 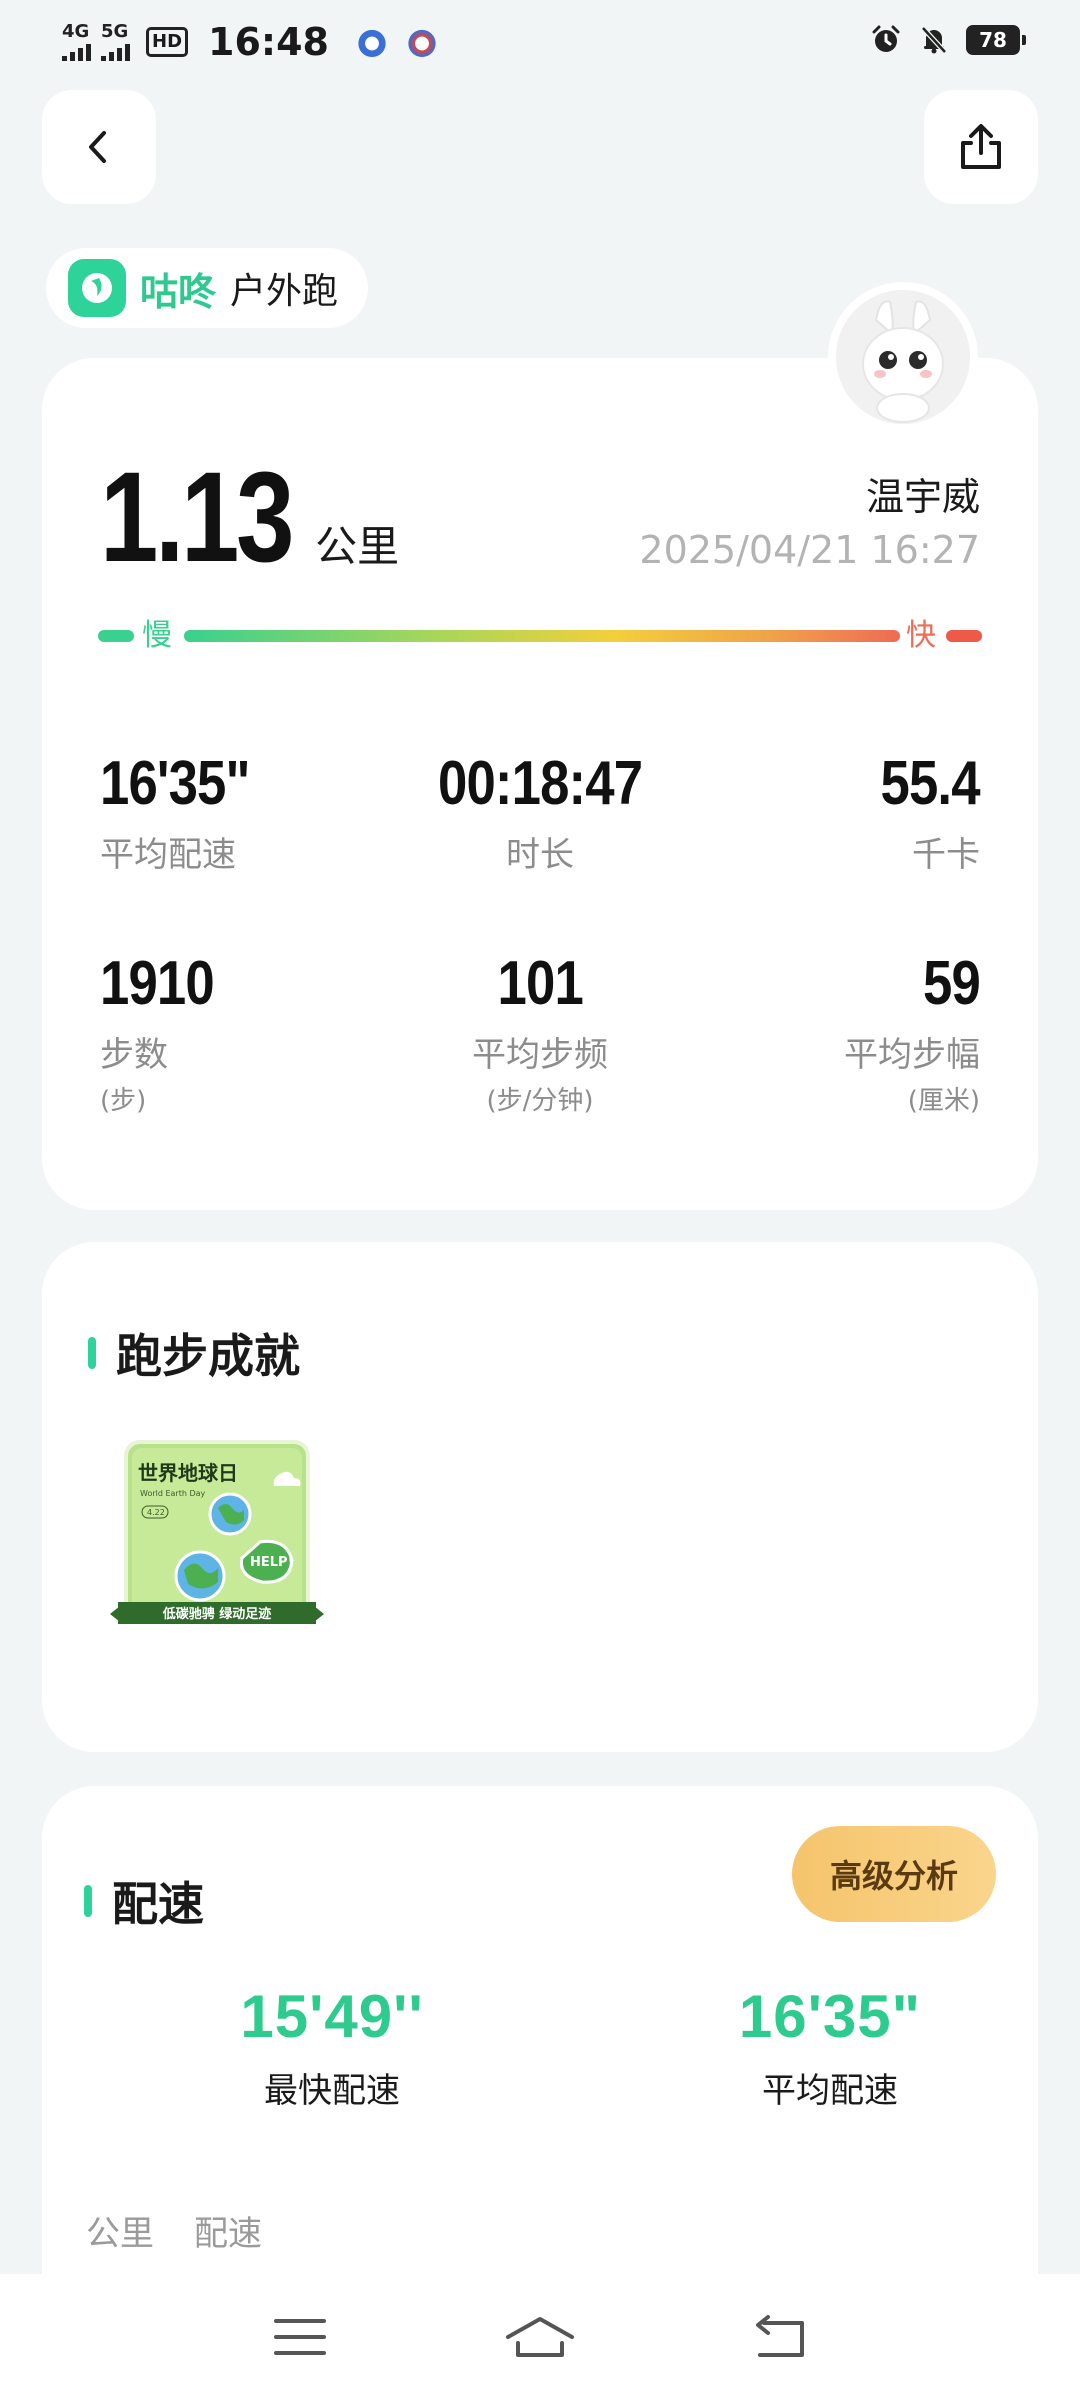 What do you see at coordinates (930, 783) in the screenshot?
I see `stat-value: 55.4` at bounding box center [930, 783].